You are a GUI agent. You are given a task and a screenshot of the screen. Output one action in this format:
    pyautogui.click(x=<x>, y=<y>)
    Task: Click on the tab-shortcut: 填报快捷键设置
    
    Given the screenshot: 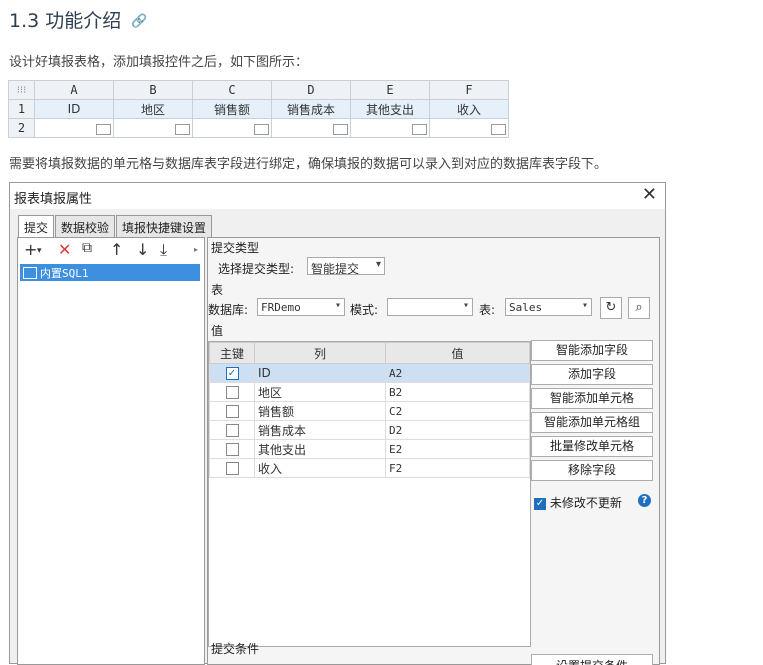 What is the action you would take?
    pyautogui.click(x=164, y=226)
    